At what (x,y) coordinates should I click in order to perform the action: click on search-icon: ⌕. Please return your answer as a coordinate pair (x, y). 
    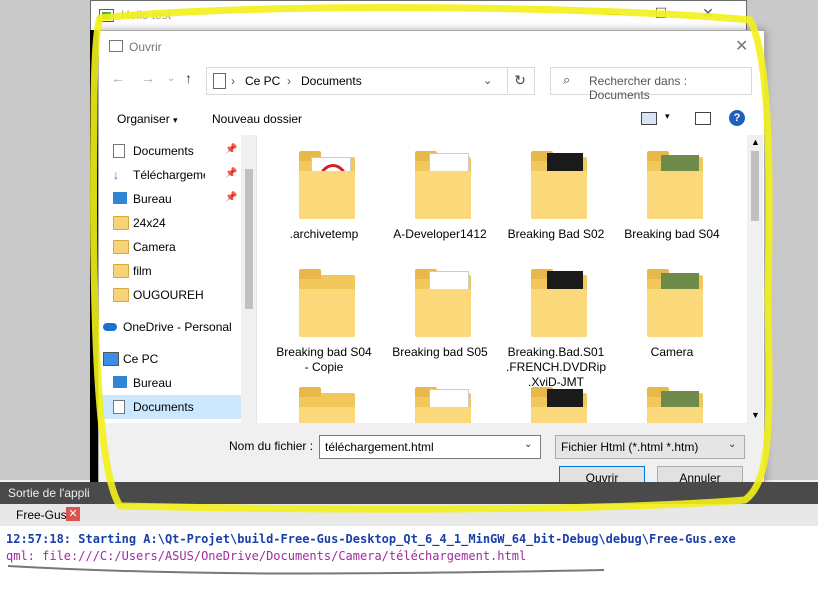
    Looking at the image, I should click on (567, 79).